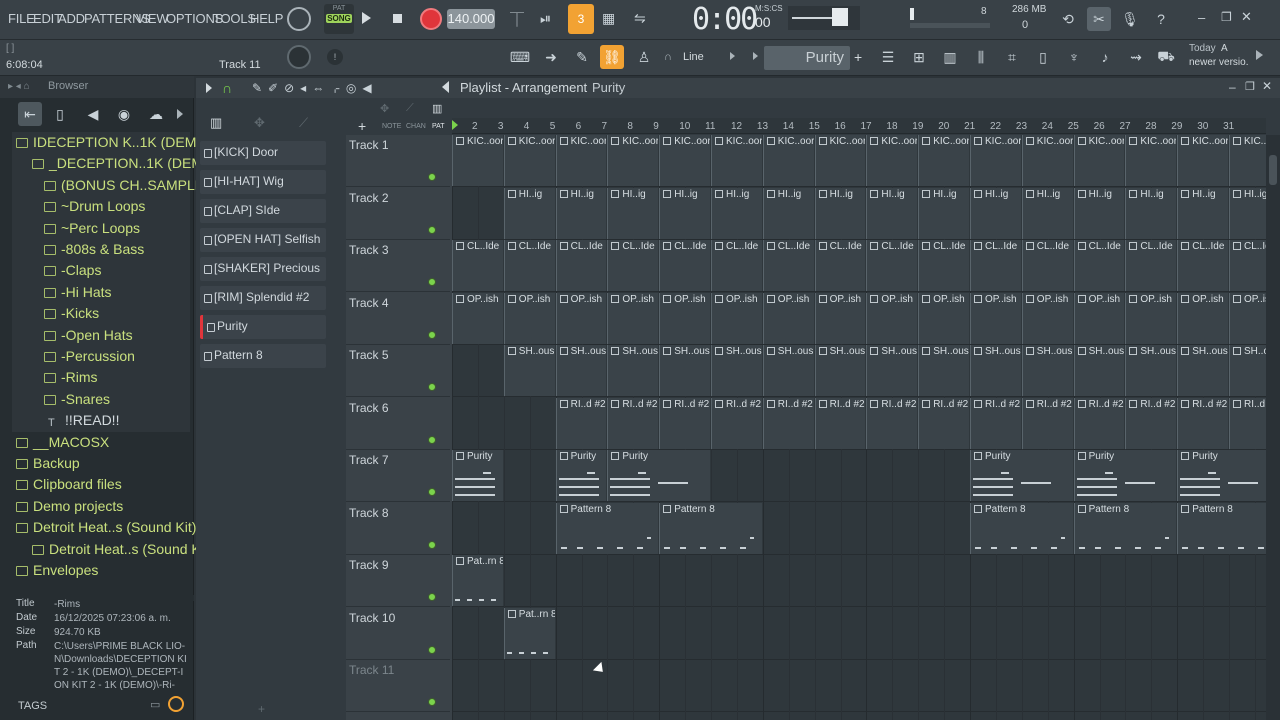  I want to click on browser-item: Backup, so click(110, 465).